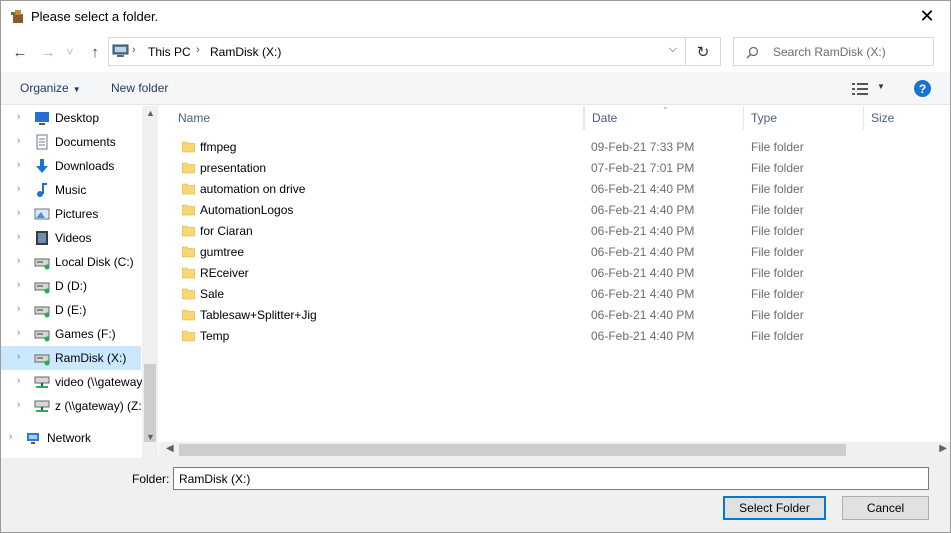  I want to click on column-header-name: Name, so click(381, 118).